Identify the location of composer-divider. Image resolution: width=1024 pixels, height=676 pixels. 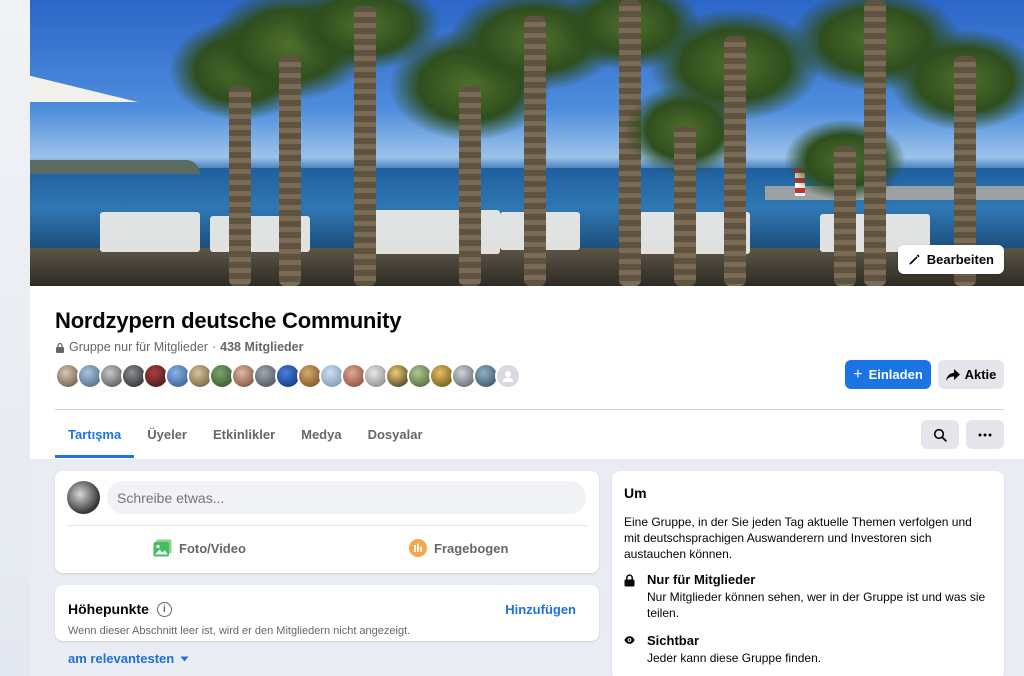
(327, 525).